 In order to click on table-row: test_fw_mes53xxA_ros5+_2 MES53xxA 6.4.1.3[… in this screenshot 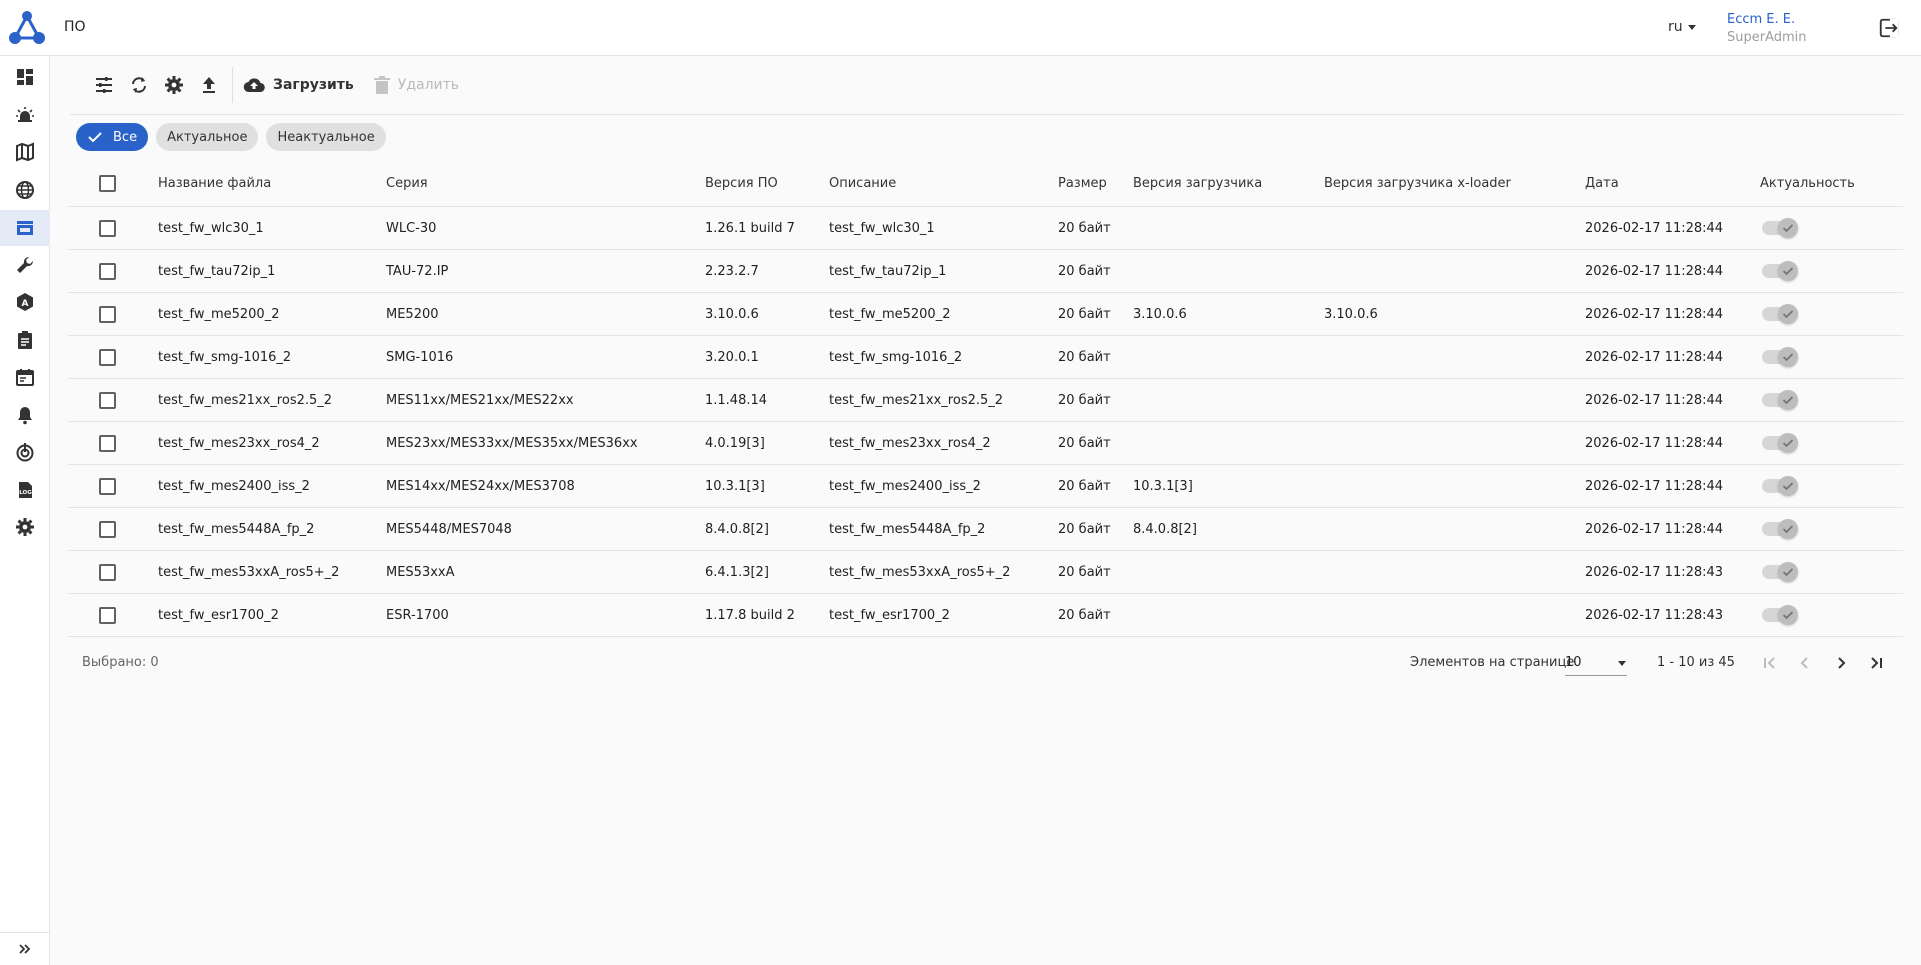, I will do `click(985, 572)`.